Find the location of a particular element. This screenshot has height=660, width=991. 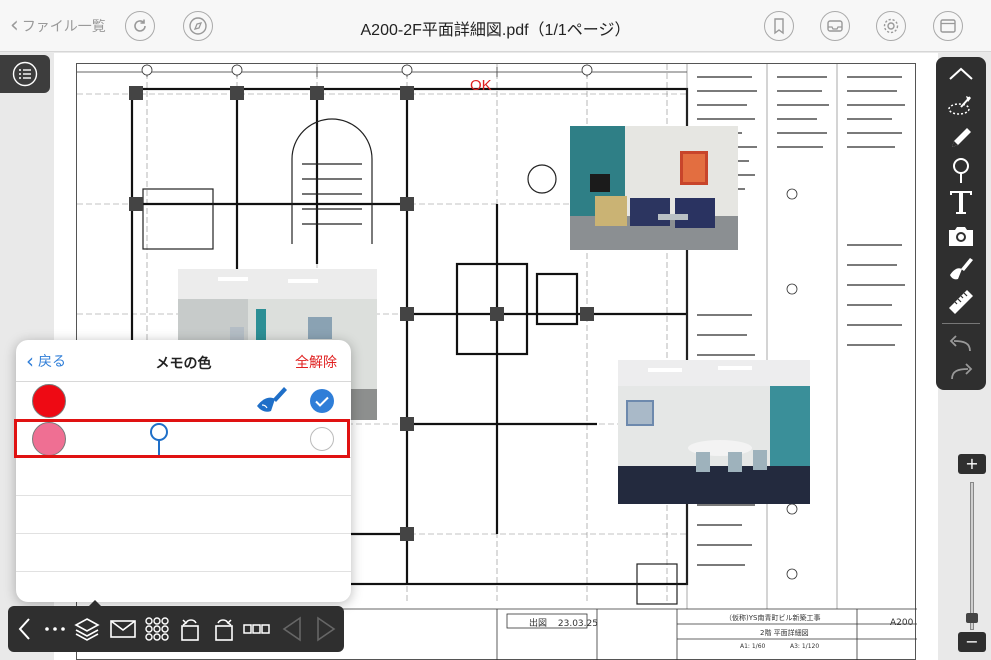

memo-color-popover: ‹ 戻る メモの色 全解除 is located at coordinates (183, 471).